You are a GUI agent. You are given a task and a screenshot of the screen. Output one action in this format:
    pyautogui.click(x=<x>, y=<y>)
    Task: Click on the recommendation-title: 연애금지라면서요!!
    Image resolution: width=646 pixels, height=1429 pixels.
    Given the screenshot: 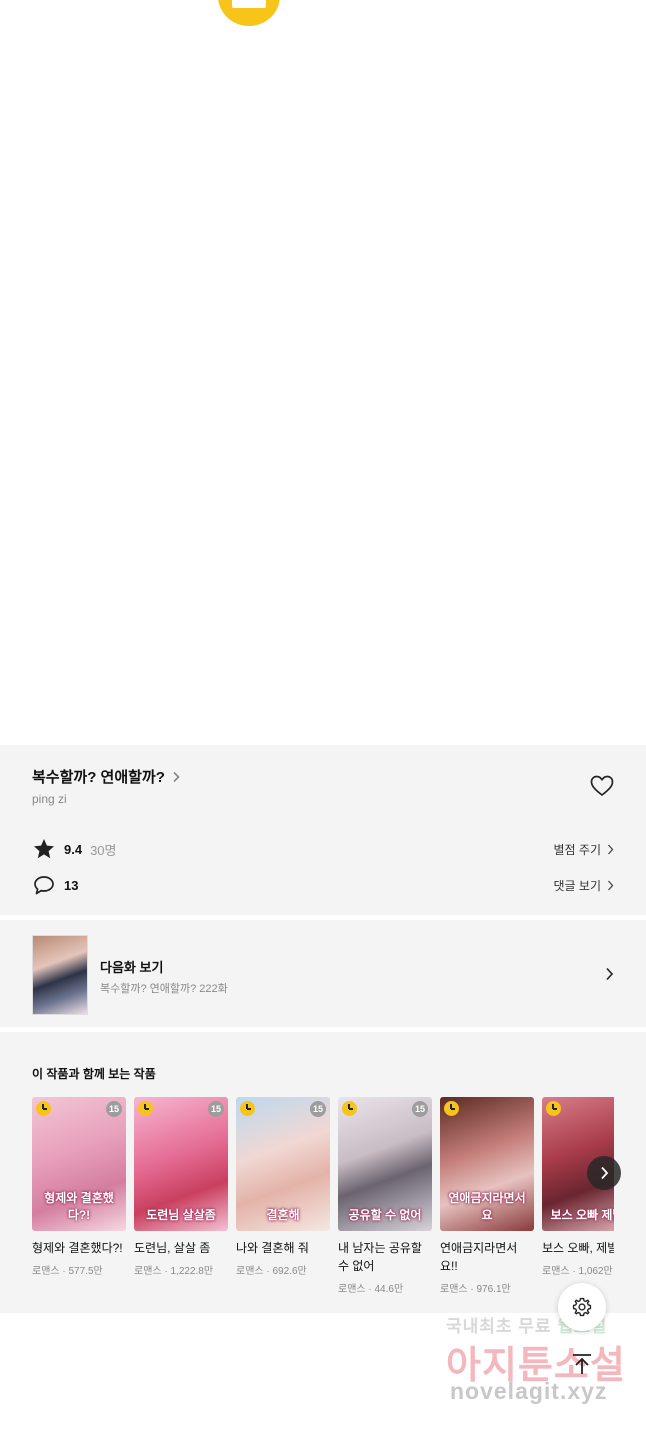 What is the action you would take?
    pyautogui.click(x=479, y=1257)
    